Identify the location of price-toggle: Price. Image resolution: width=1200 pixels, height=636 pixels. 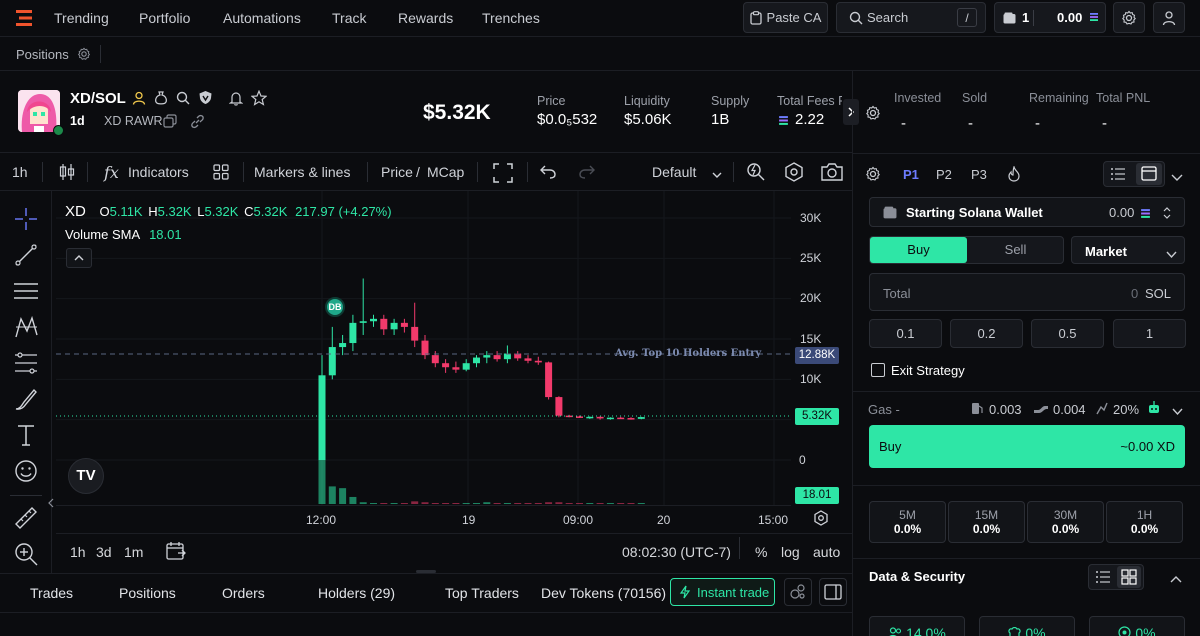
(397, 172).